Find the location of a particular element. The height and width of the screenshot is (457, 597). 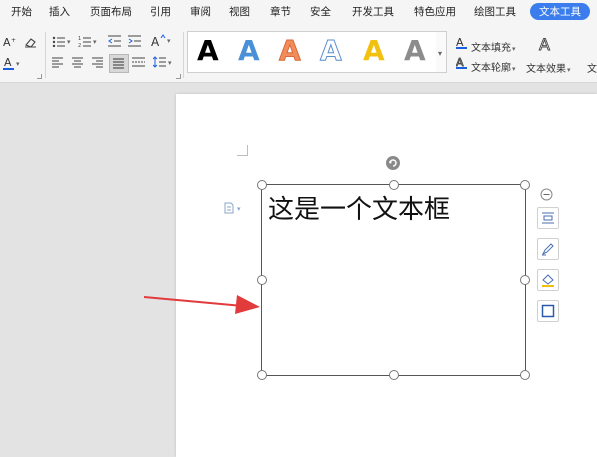

text-effect-label: 文本效果 is located at coordinates (546, 69).